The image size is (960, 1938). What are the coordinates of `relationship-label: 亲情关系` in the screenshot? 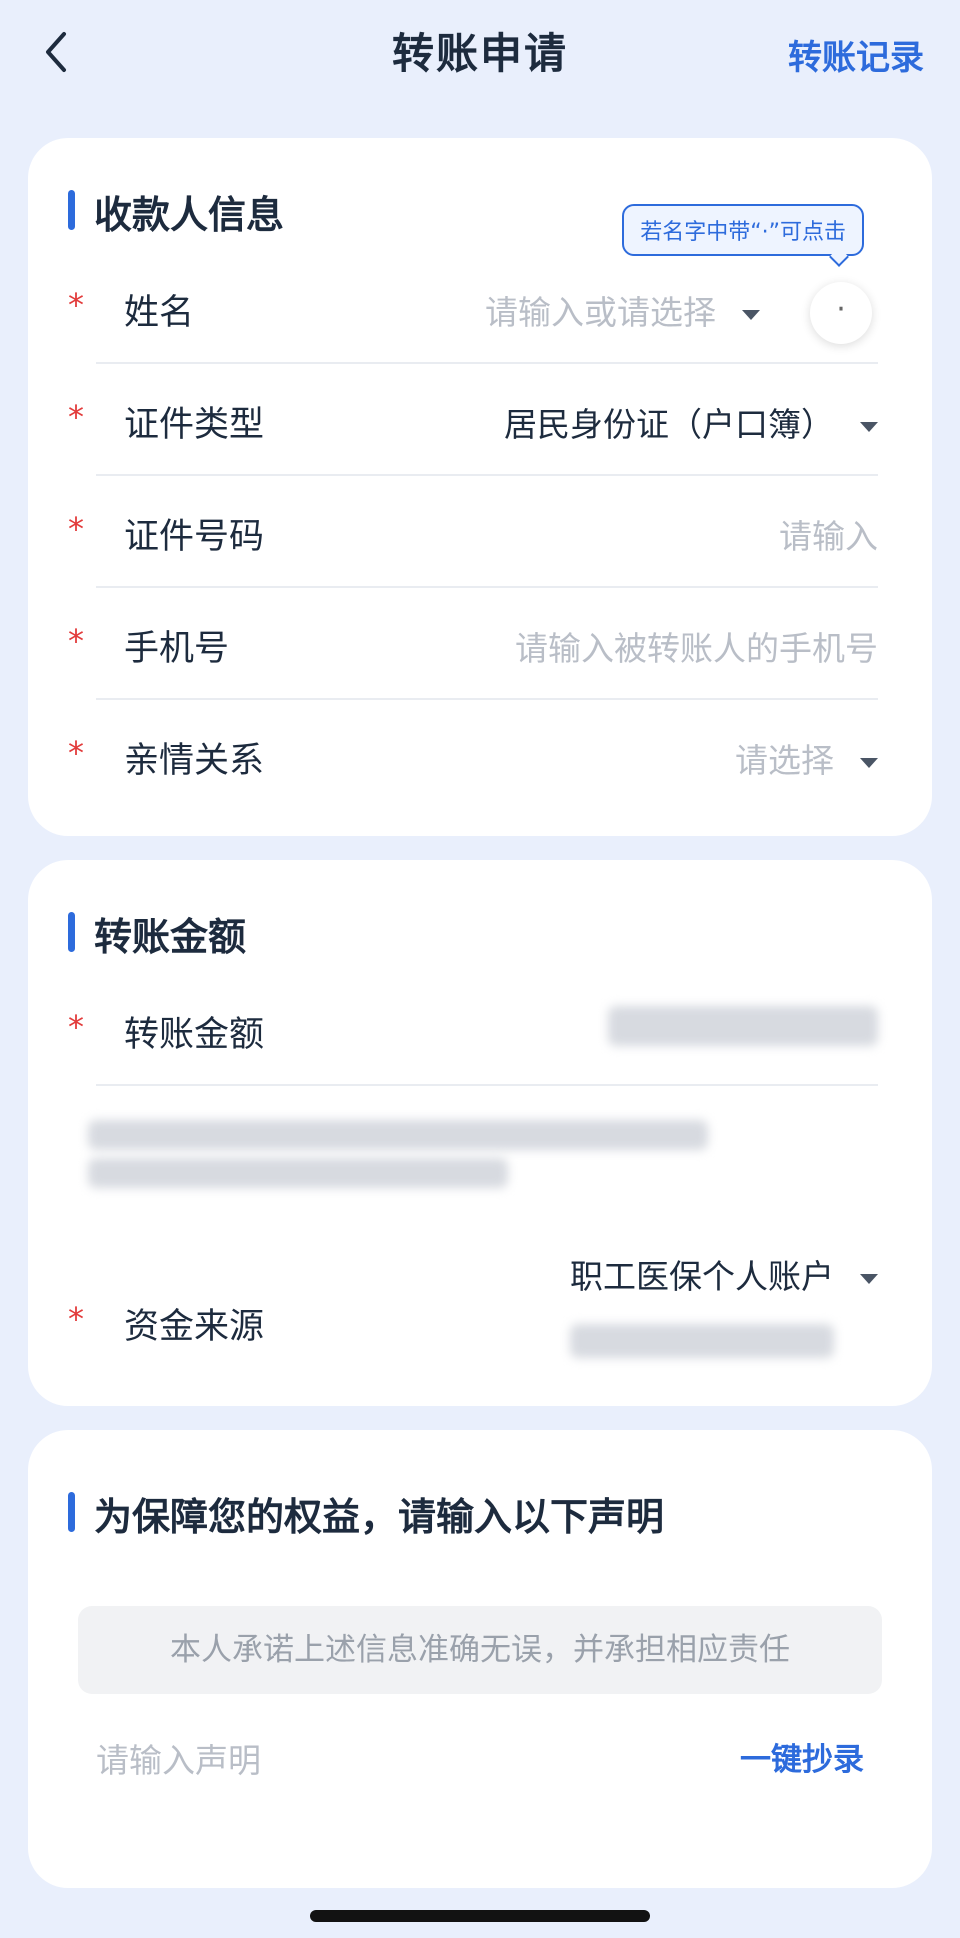 It's located at (194, 761).